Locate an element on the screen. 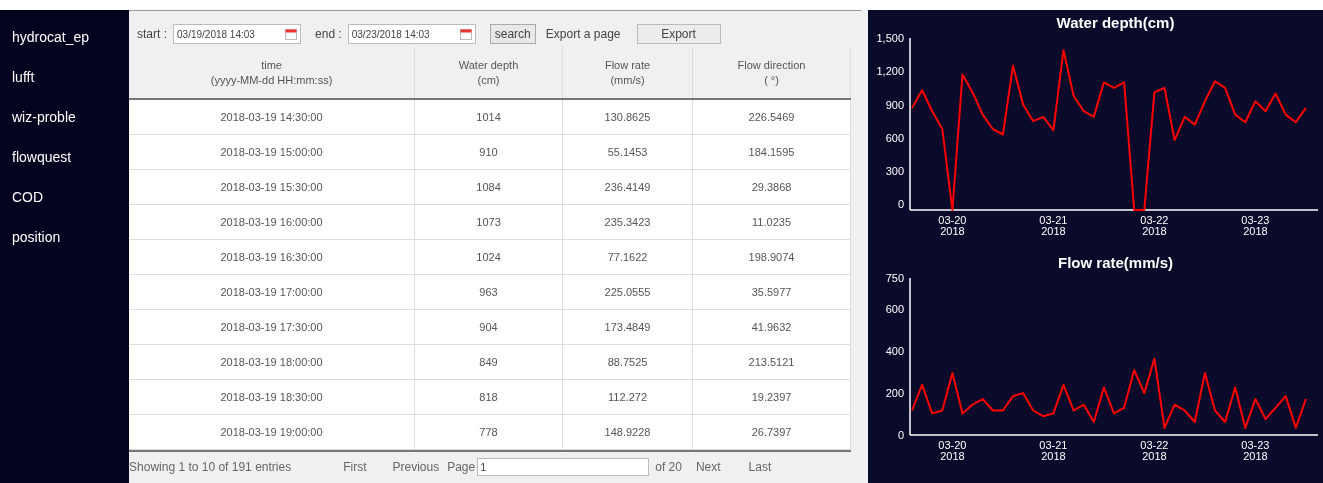  page-label: Page is located at coordinates (461, 467).